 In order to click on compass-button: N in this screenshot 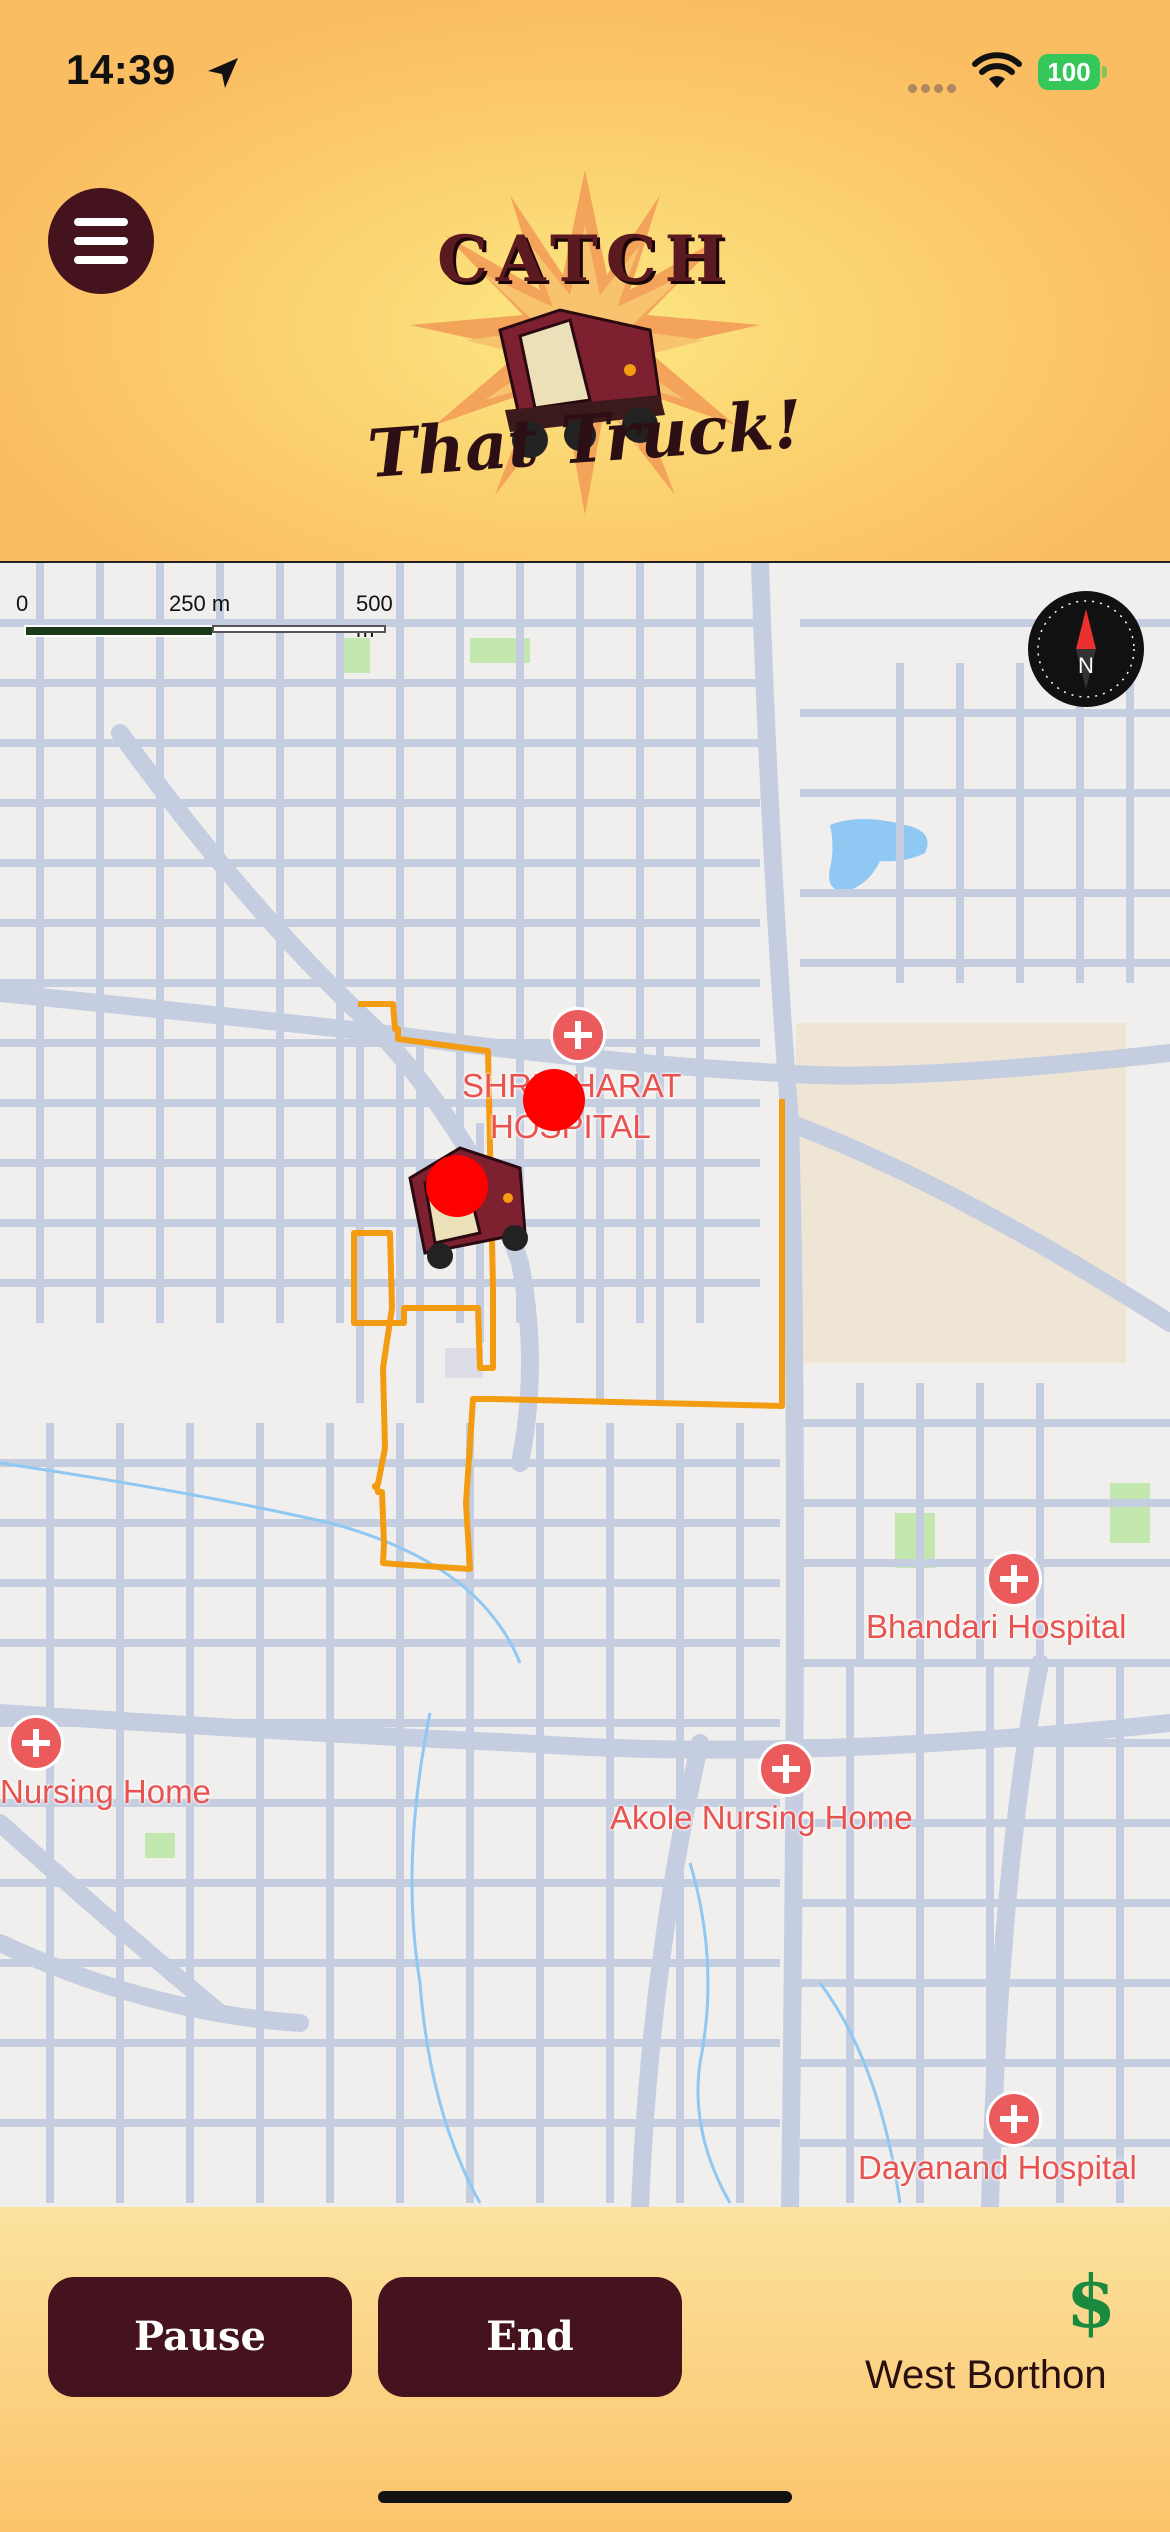, I will do `click(1086, 649)`.